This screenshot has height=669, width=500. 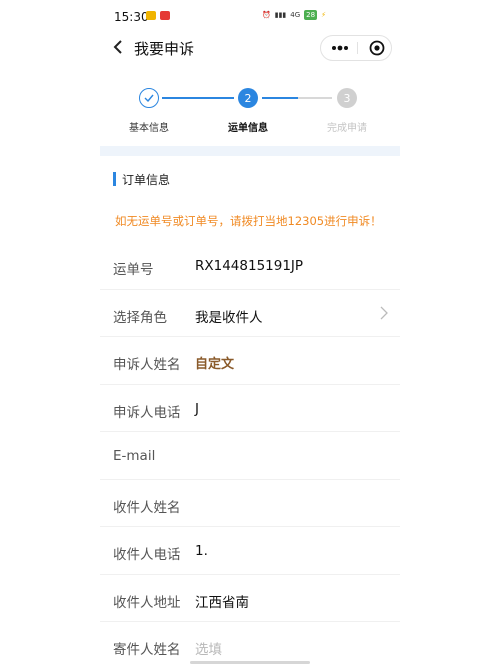 What do you see at coordinates (280, 15) in the screenshot?
I see `signal-icon: ▮▮▮` at bounding box center [280, 15].